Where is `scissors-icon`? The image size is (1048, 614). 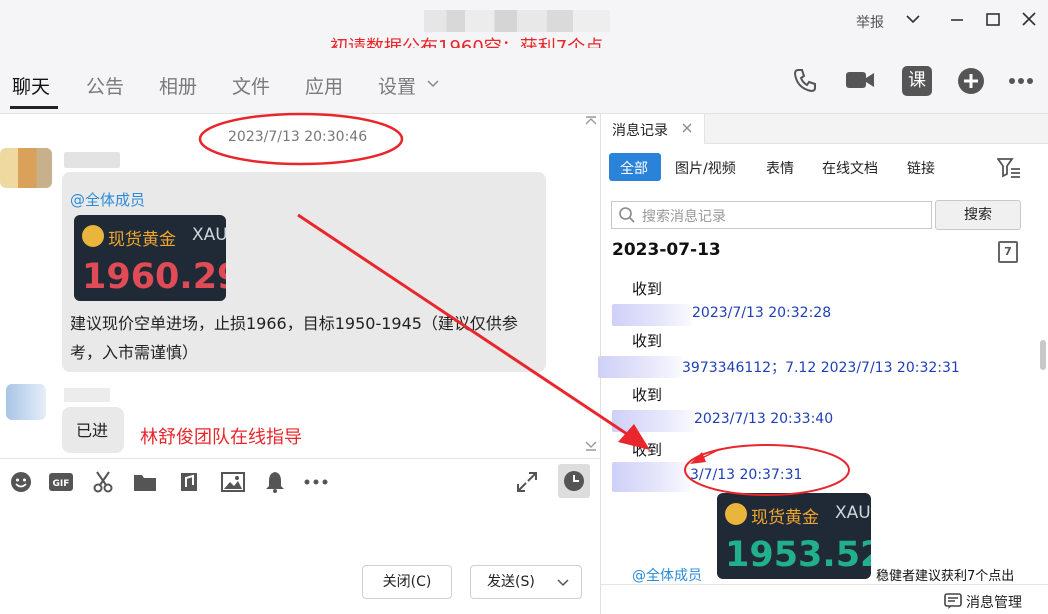
scissors-icon is located at coordinates (103, 482).